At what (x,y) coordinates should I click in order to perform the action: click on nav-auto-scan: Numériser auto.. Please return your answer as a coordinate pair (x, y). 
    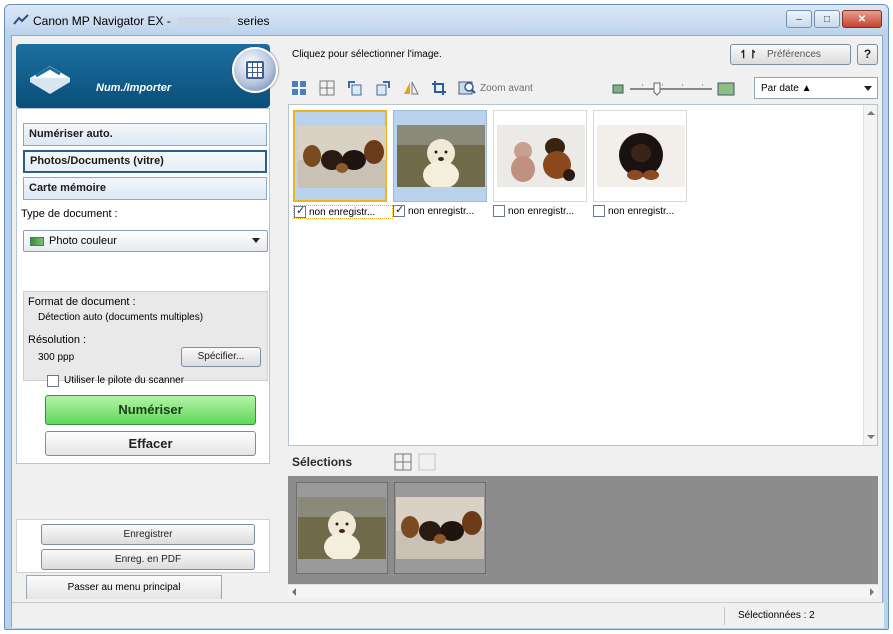
    Looking at the image, I should click on (145, 134).